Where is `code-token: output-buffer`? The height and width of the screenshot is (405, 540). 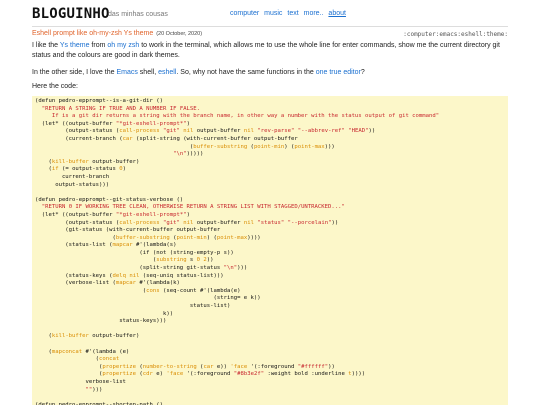 code-token: output-buffer is located at coordinates (218, 222).